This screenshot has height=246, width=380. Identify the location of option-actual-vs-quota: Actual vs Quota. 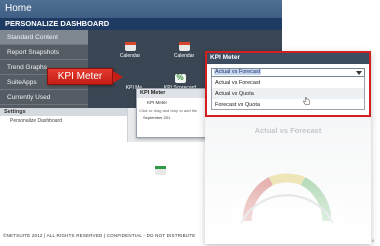
(288, 93).